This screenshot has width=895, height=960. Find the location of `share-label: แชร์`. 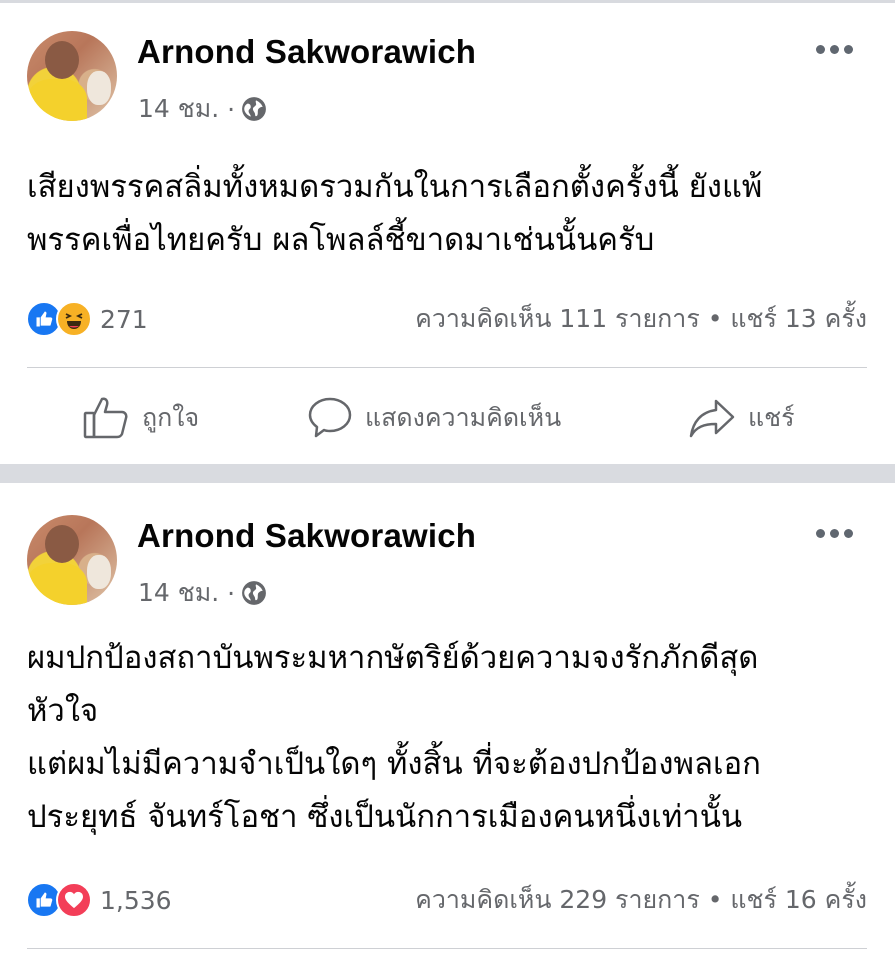

share-label: แชร์ is located at coordinates (771, 417).